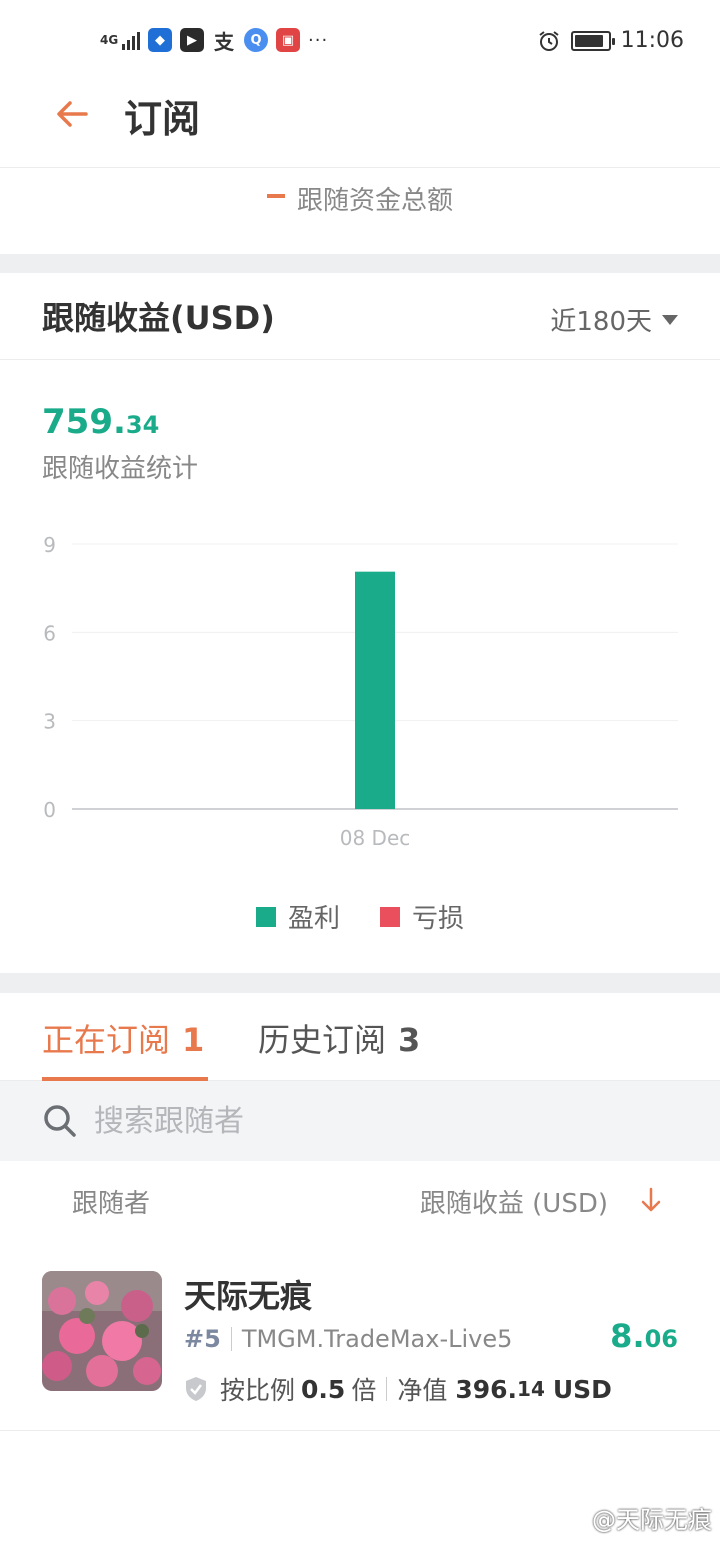 This screenshot has width=720, height=1560. What do you see at coordinates (582, 1389) in the screenshot?
I see `equity-unit: USD` at bounding box center [582, 1389].